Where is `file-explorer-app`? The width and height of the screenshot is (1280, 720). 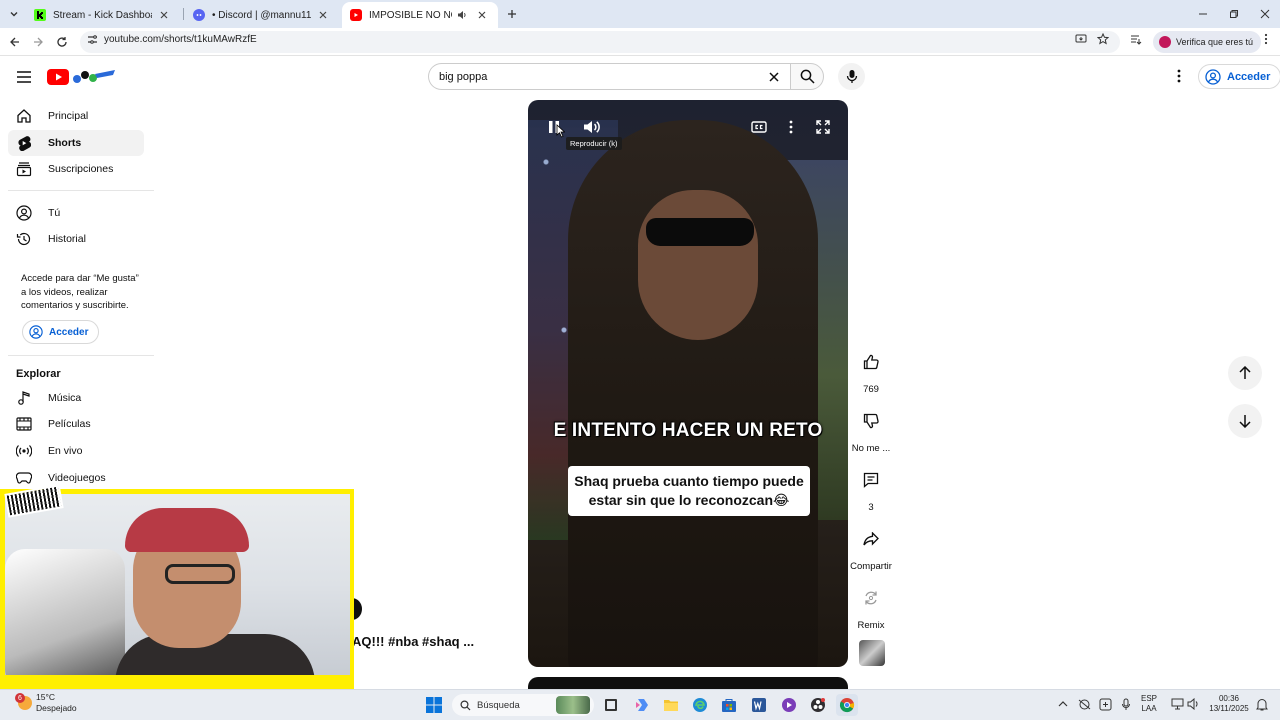 file-explorer-app is located at coordinates (671, 705).